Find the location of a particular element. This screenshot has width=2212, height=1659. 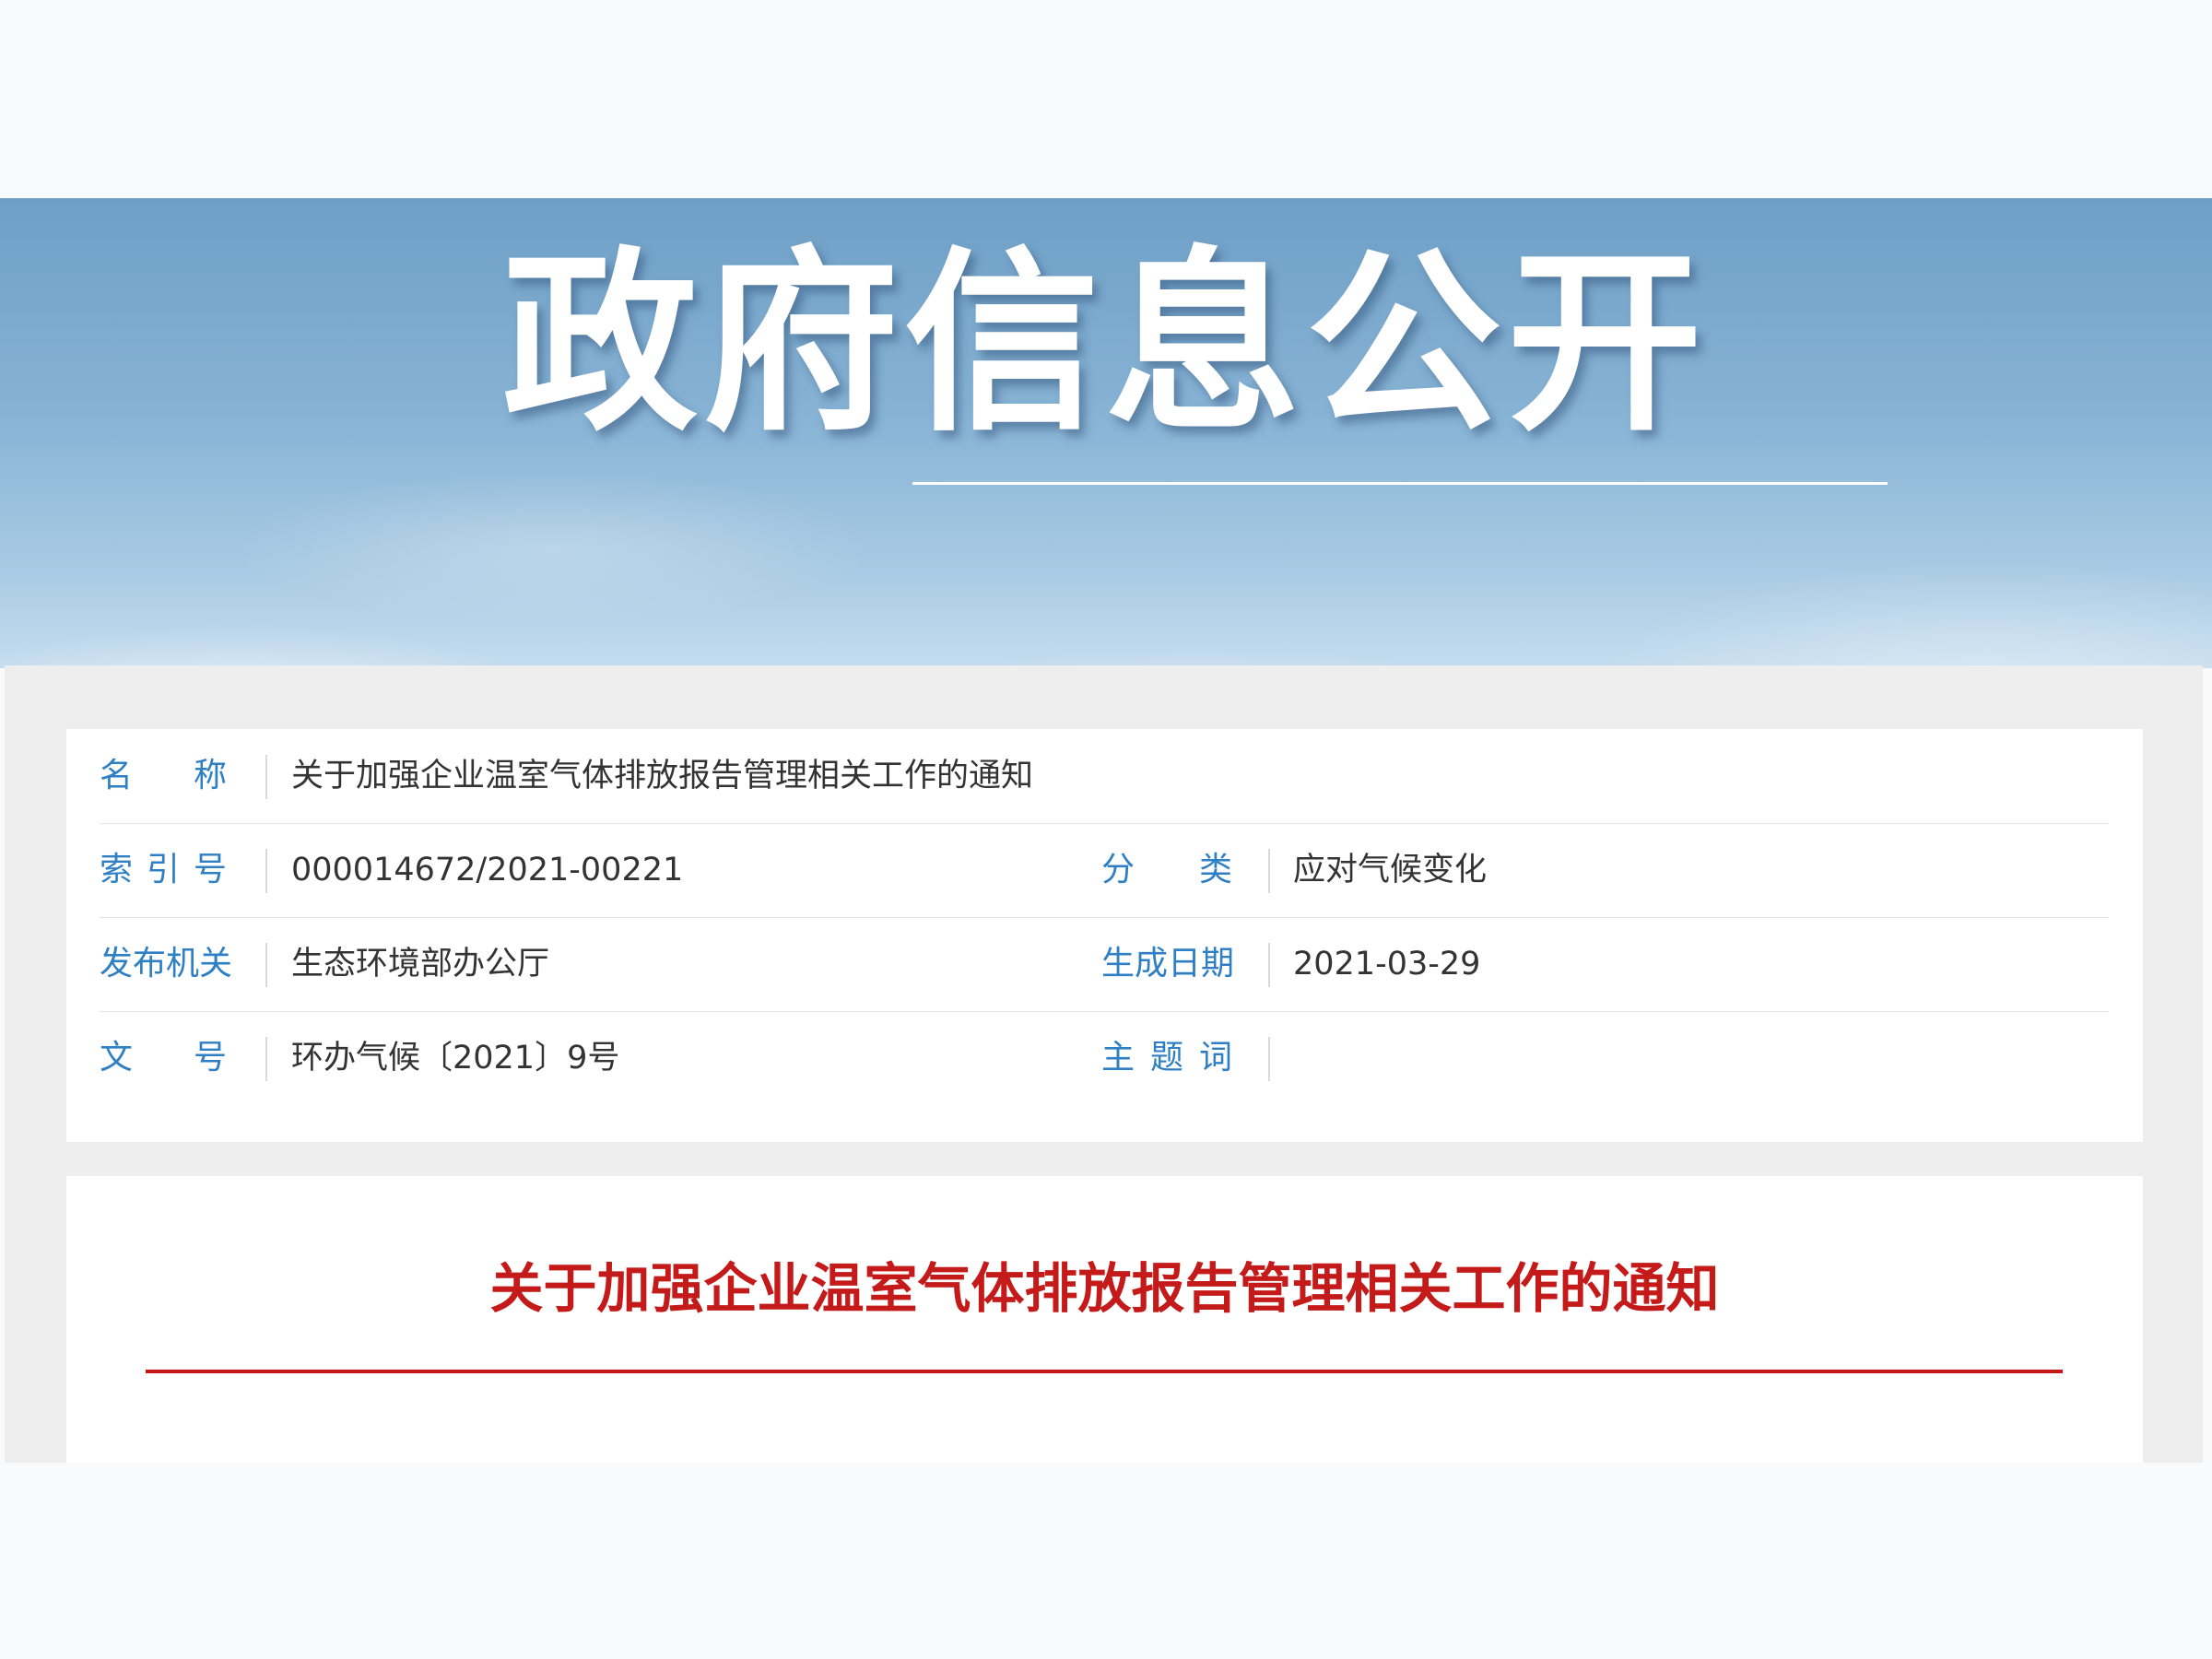

name-label: 名称 is located at coordinates (163, 775).